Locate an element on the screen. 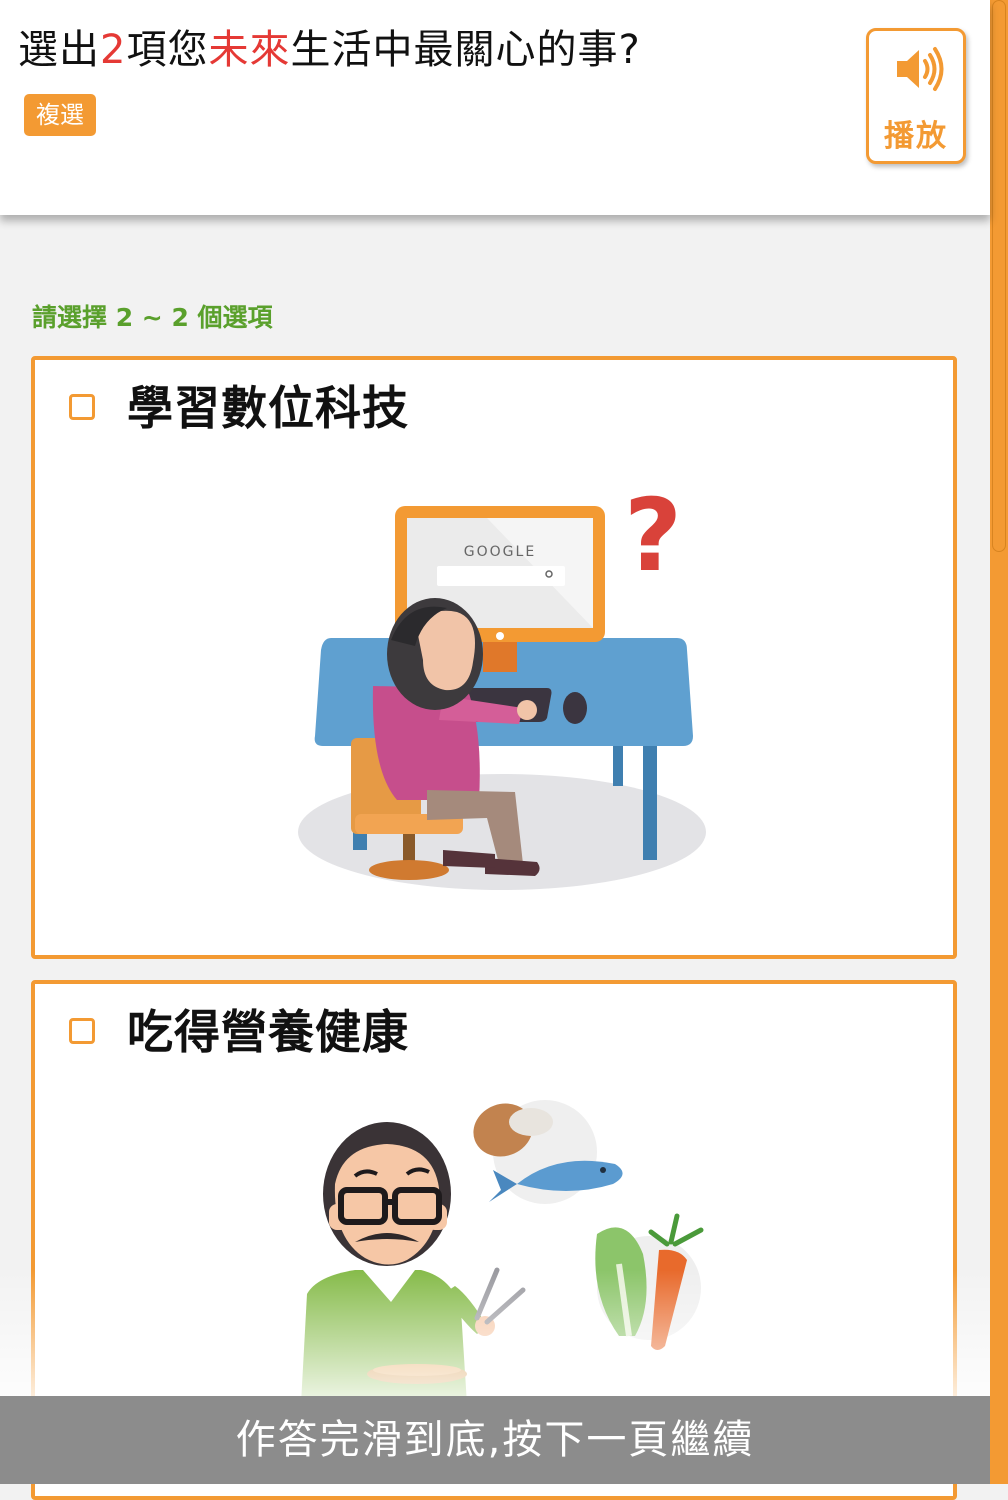 The height and width of the screenshot is (1500, 1008). svg-text: GOOGLE is located at coordinates (500, 552).